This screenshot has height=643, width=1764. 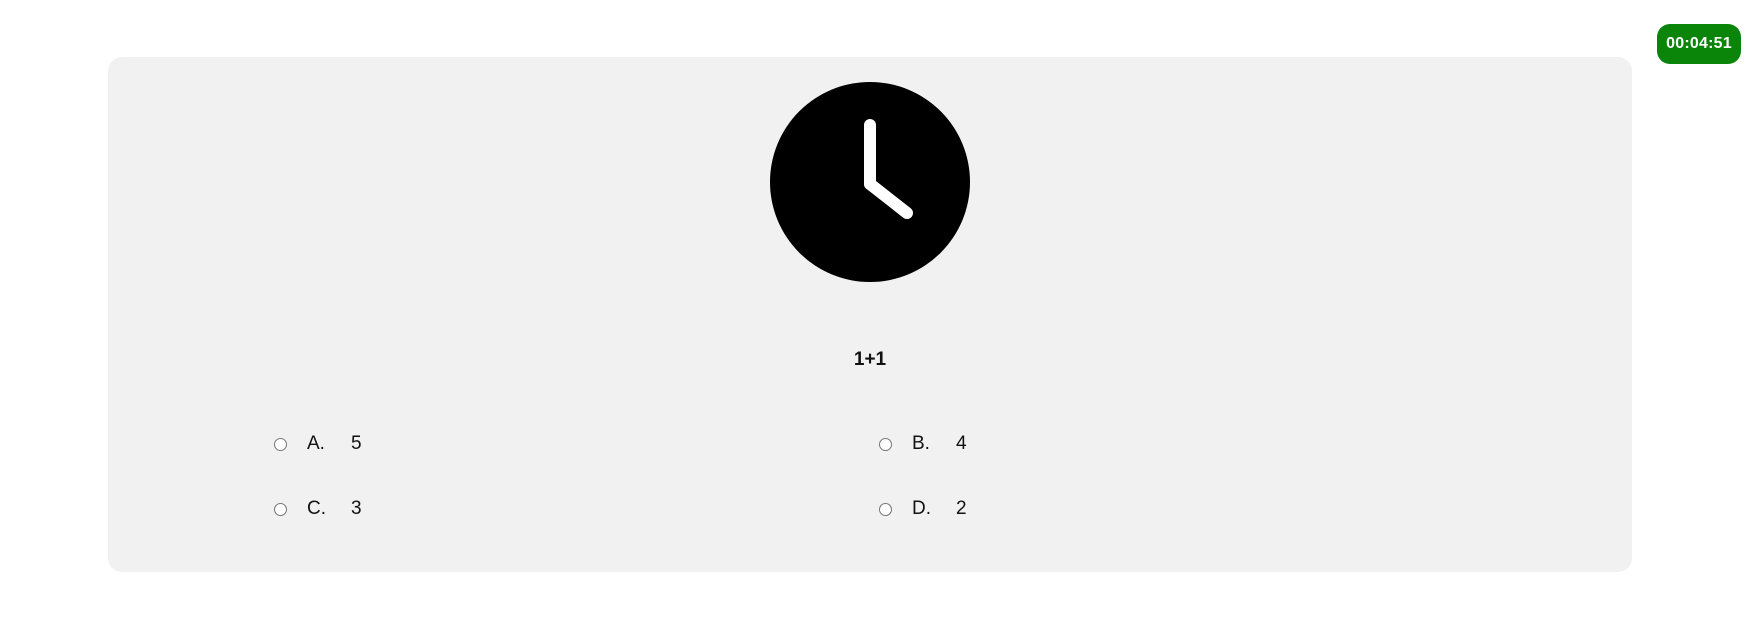 What do you see at coordinates (961, 508) in the screenshot?
I see `option-value: 2` at bounding box center [961, 508].